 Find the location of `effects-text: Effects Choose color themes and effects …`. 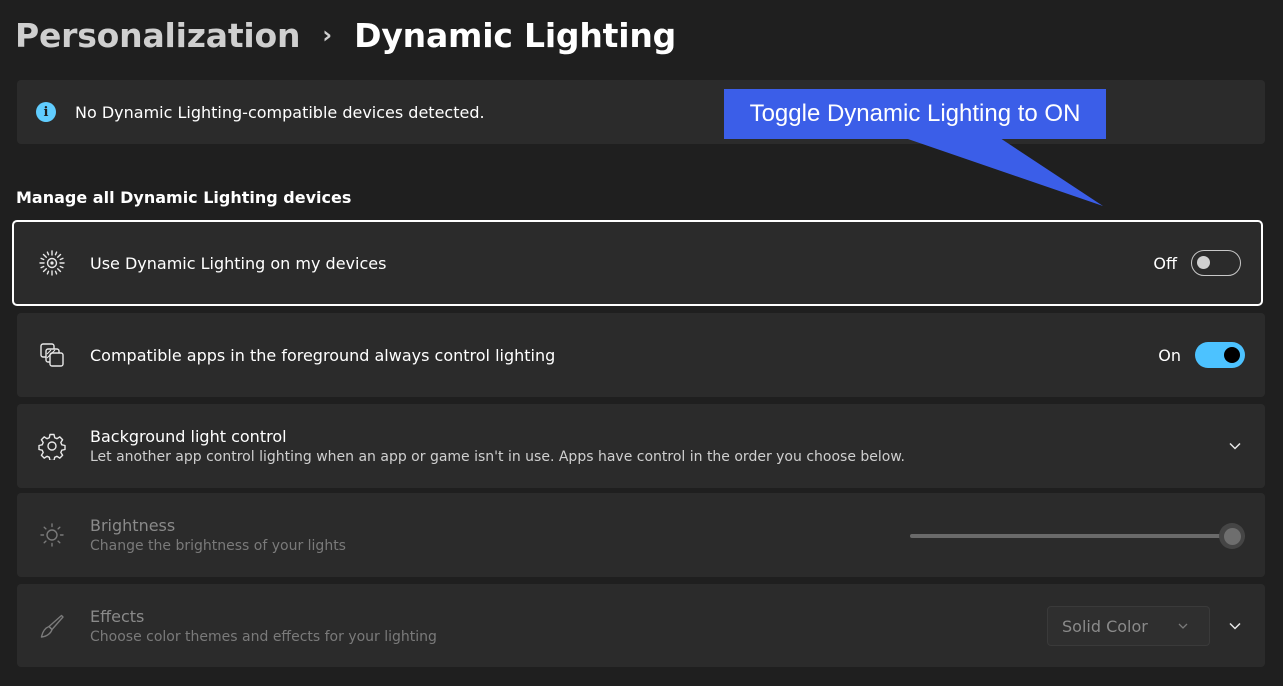

effects-text: Effects Choose color themes and effects … is located at coordinates (263, 626).